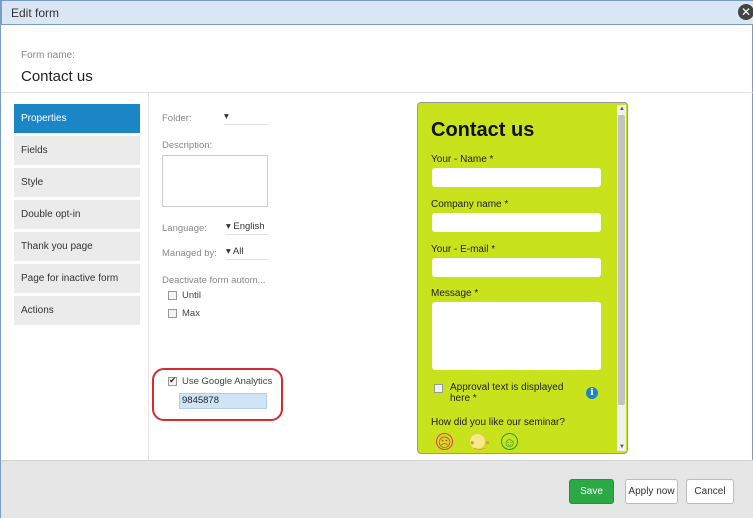 Image resolution: width=753 pixels, height=518 pixels. What do you see at coordinates (215, 181) in the screenshot?
I see `description-textarea` at bounding box center [215, 181].